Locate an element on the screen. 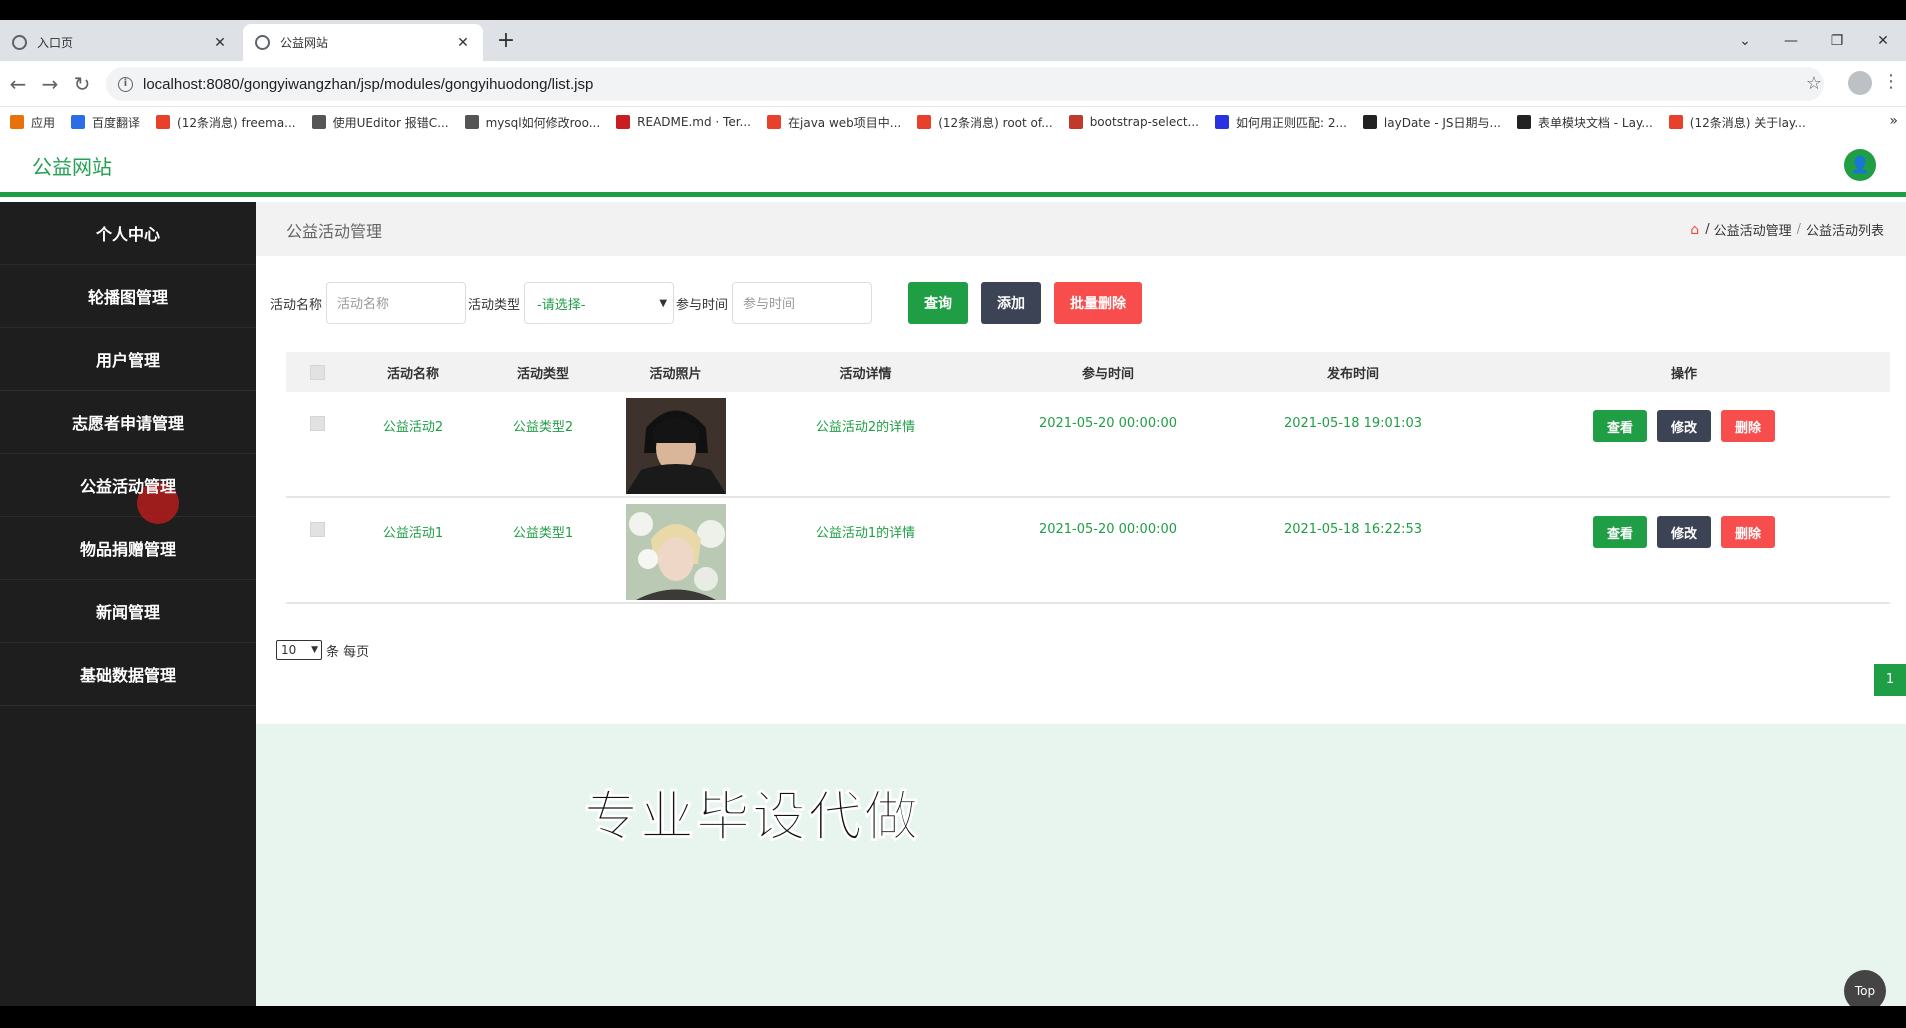 The image size is (1906, 1028). browser-tab-site: 公益网站 ✕ is located at coordinates (363, 42).